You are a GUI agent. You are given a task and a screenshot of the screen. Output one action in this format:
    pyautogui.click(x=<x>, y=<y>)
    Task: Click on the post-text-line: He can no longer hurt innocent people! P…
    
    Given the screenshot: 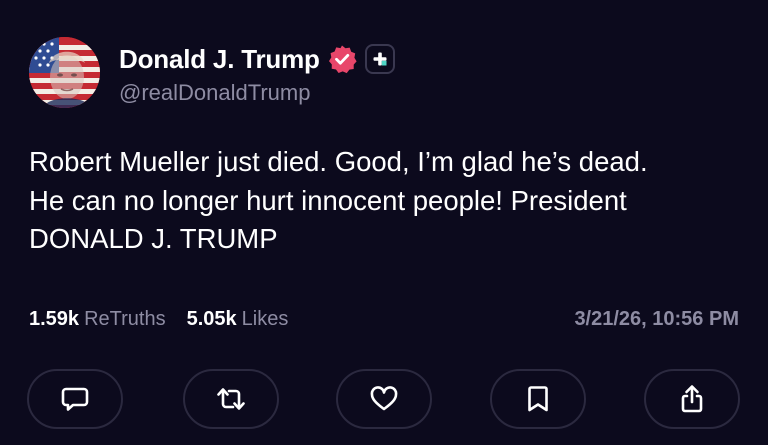 What is the action you would take?
    pyautogui.click(x=328, y=200)
    